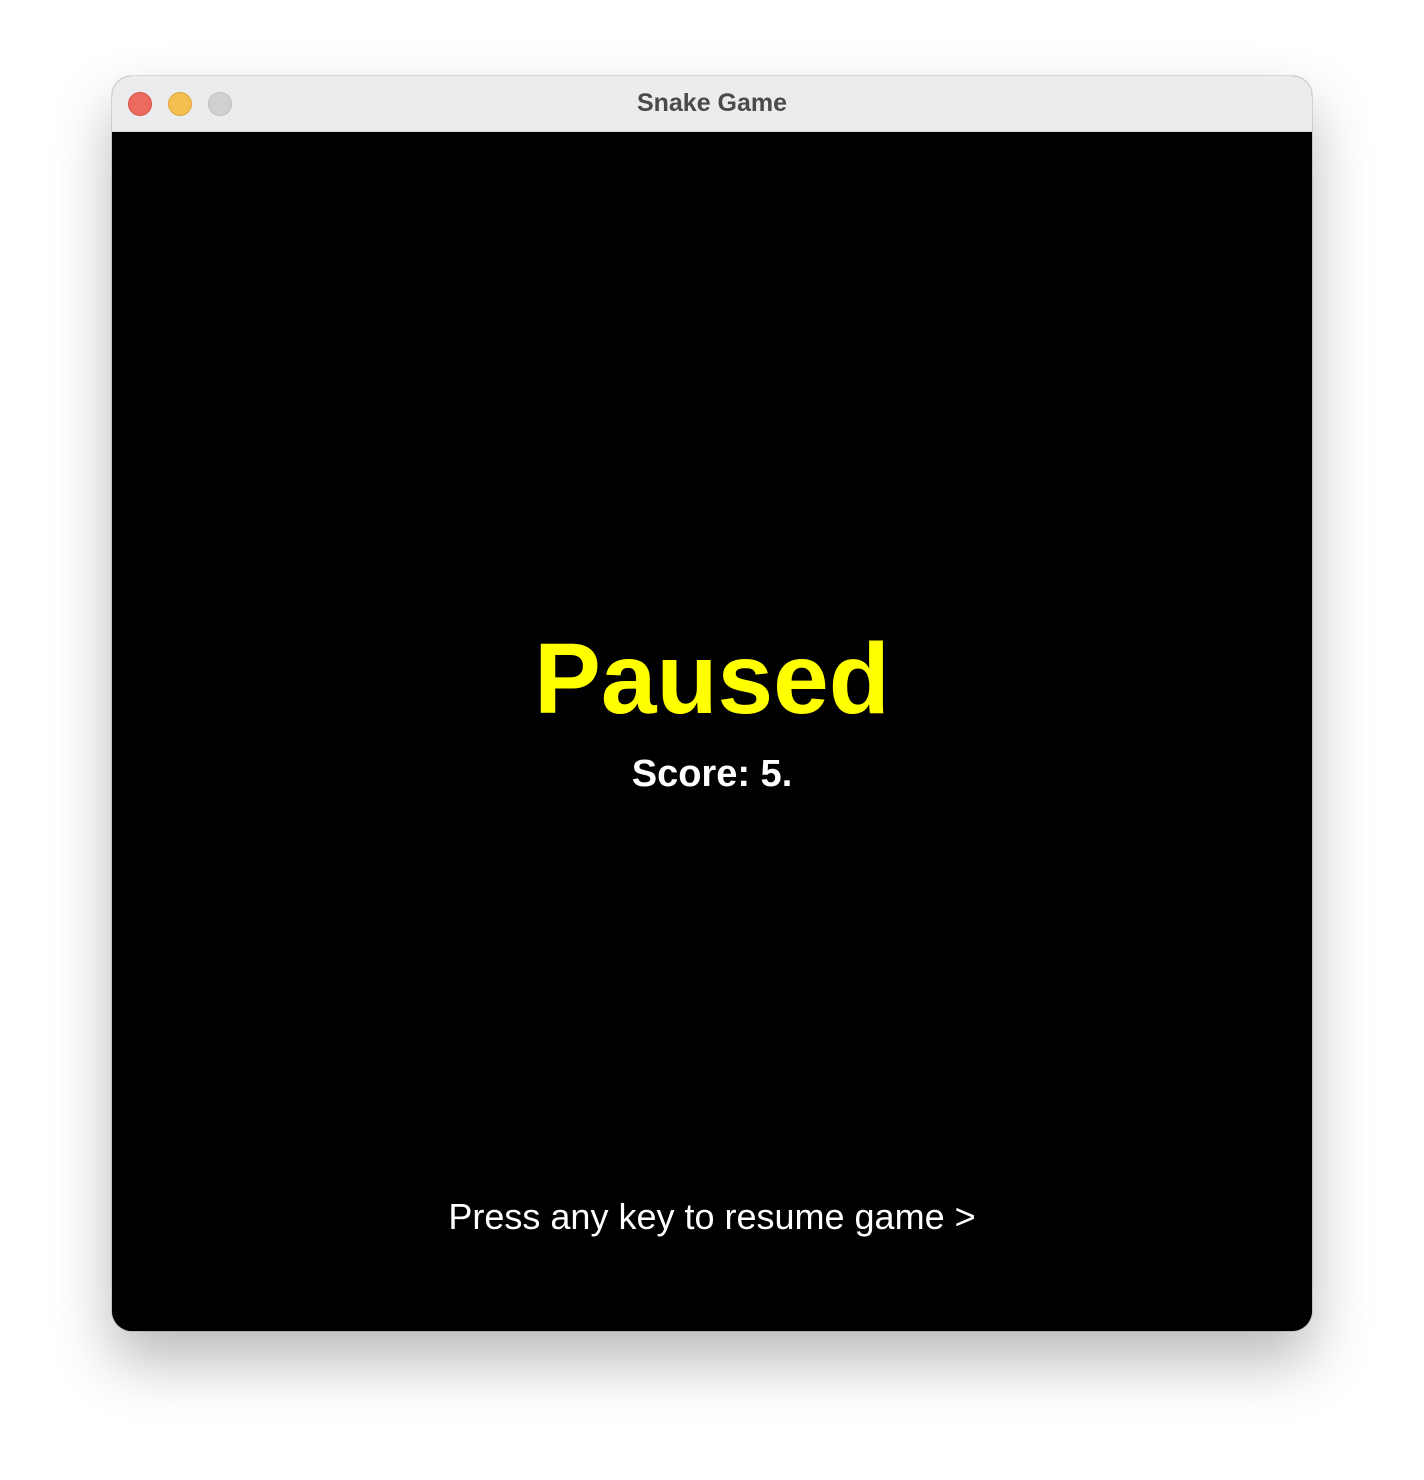 This screenshot has height=1480, width=1424. Describe the element at coordinates (712, 1216) in the screenshot. I see `resume-prompt: Press any key to resume game >` at that location.